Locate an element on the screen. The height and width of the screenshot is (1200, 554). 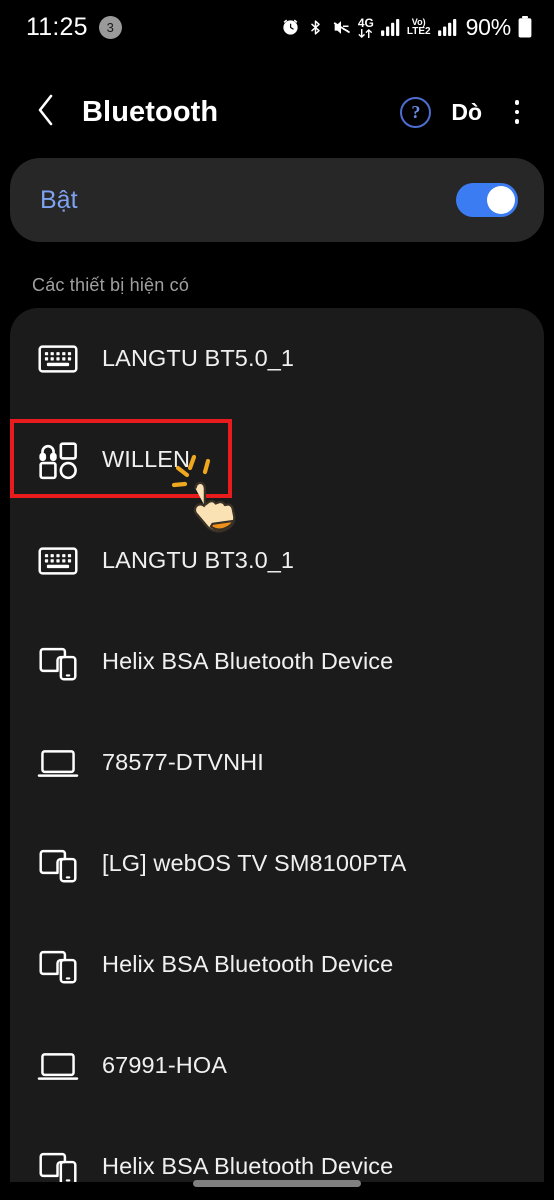
more-options-icon is located at coordinates (517, 112).